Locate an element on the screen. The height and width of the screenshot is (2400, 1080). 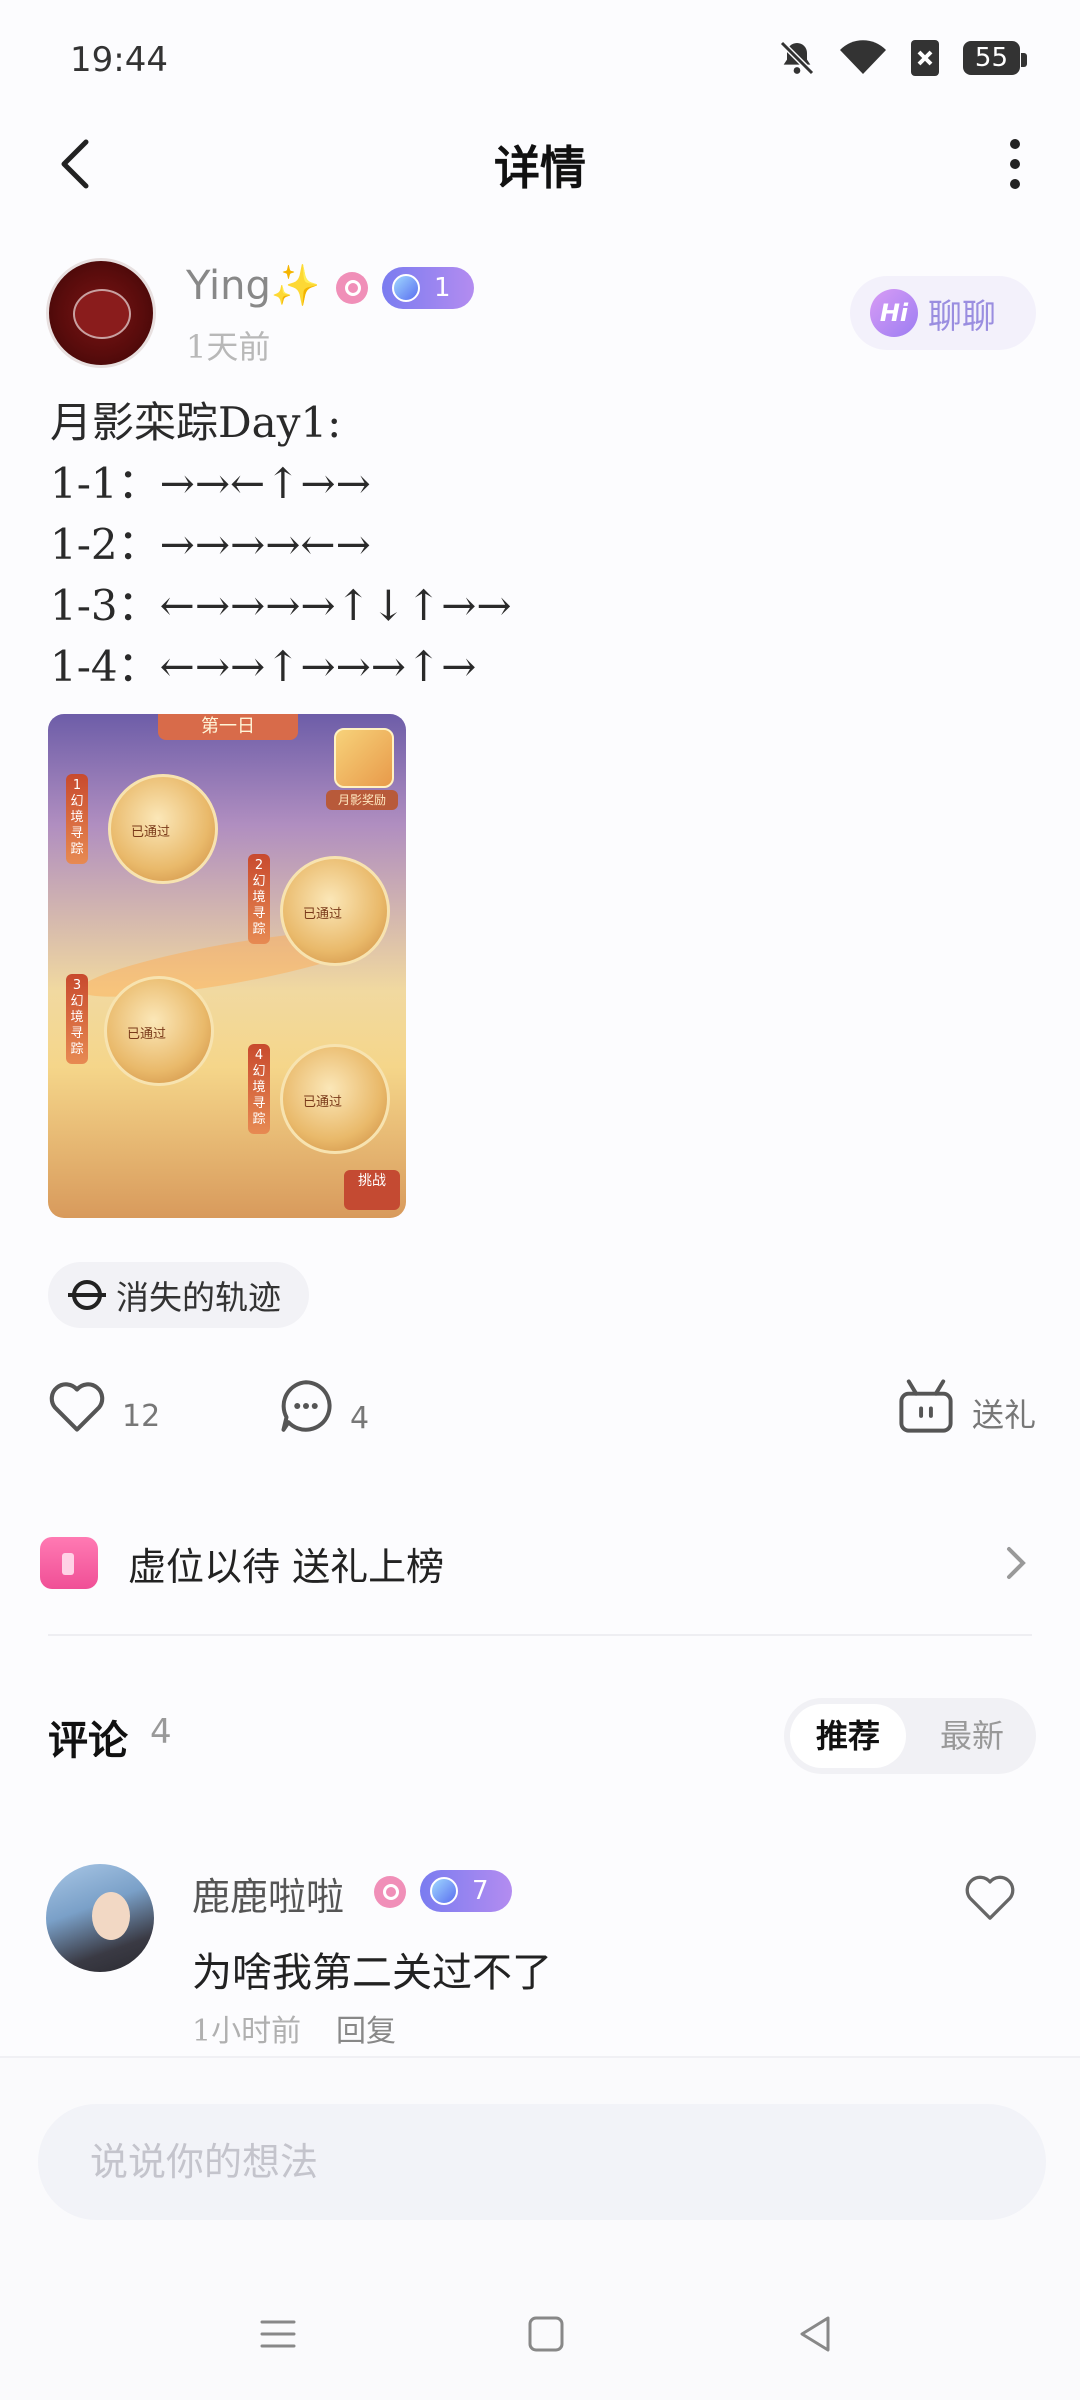
comment-heart-icon is located at coordinates (990, 1896).